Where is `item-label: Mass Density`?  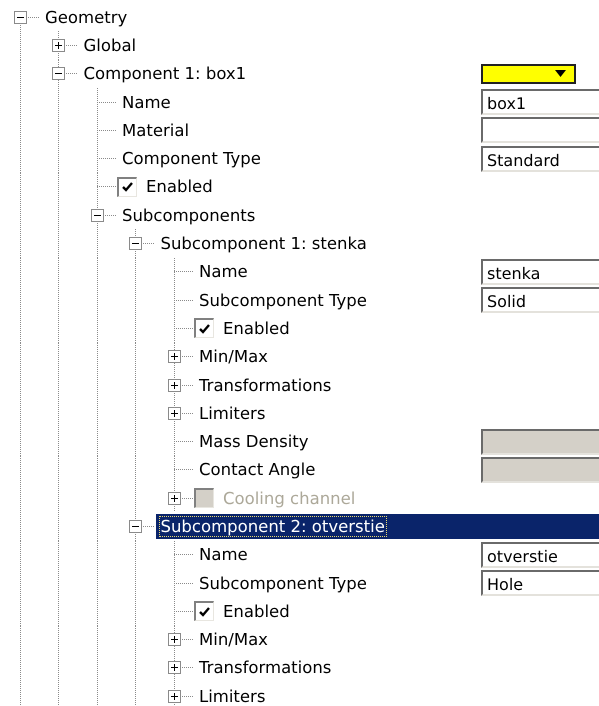
item-label: Mass Density is located at coordinates (254, 442).